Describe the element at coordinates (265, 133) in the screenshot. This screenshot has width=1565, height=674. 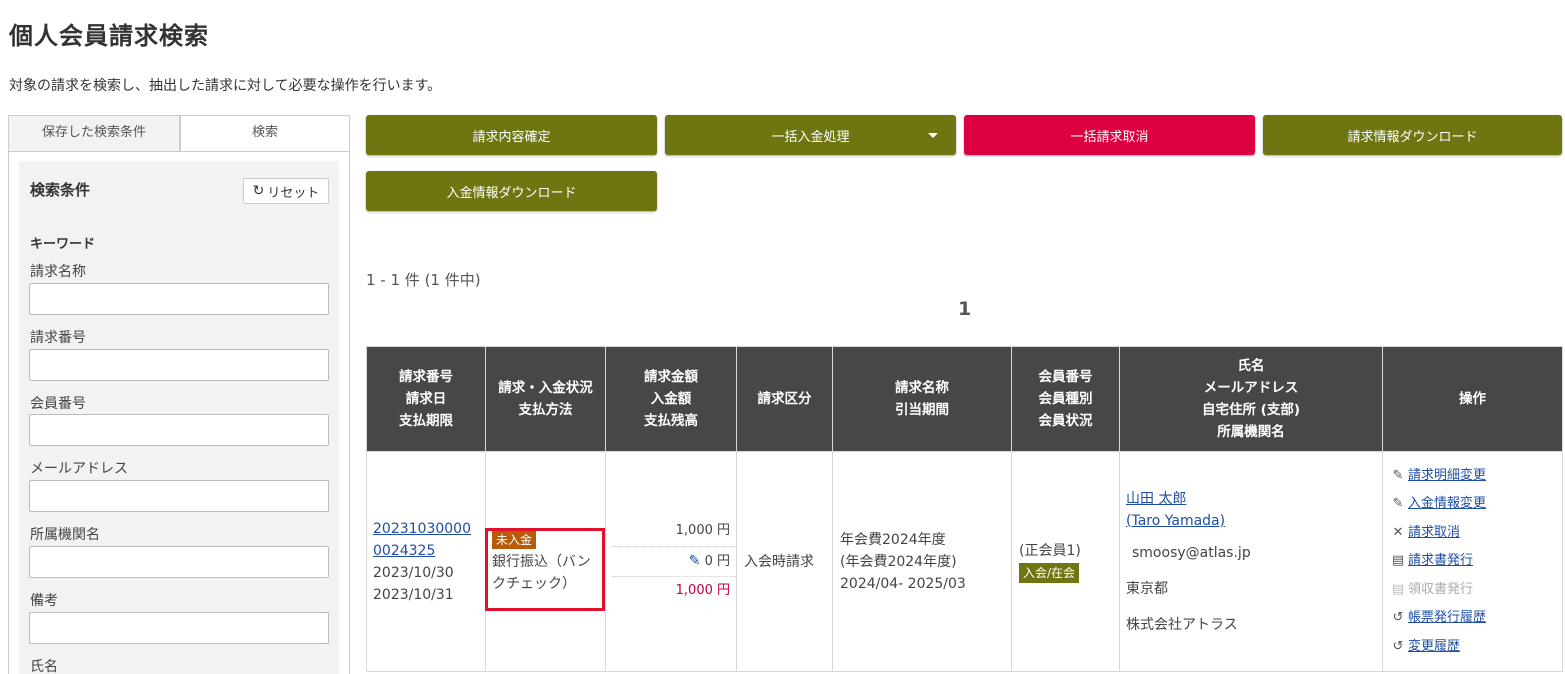
I see `tab-search: 検索` at that location.